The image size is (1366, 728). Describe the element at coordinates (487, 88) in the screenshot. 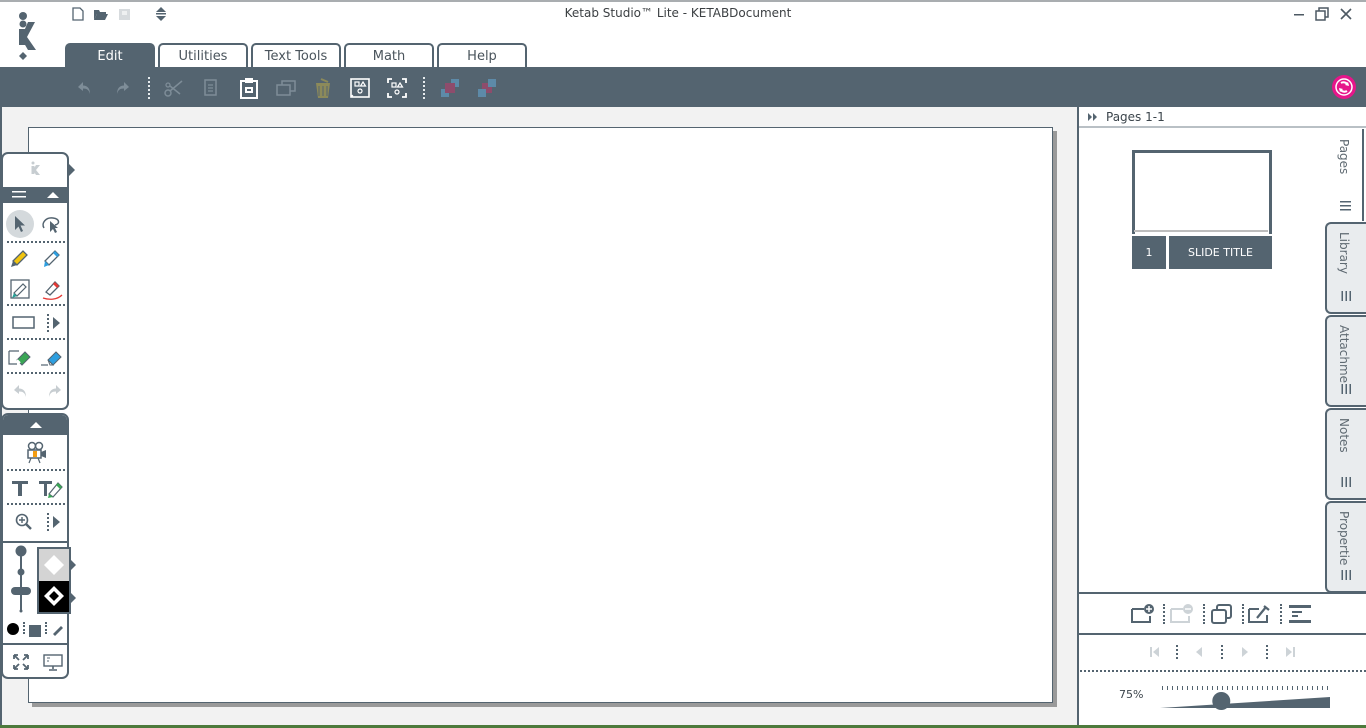

I see `send-backward-button` at that location.